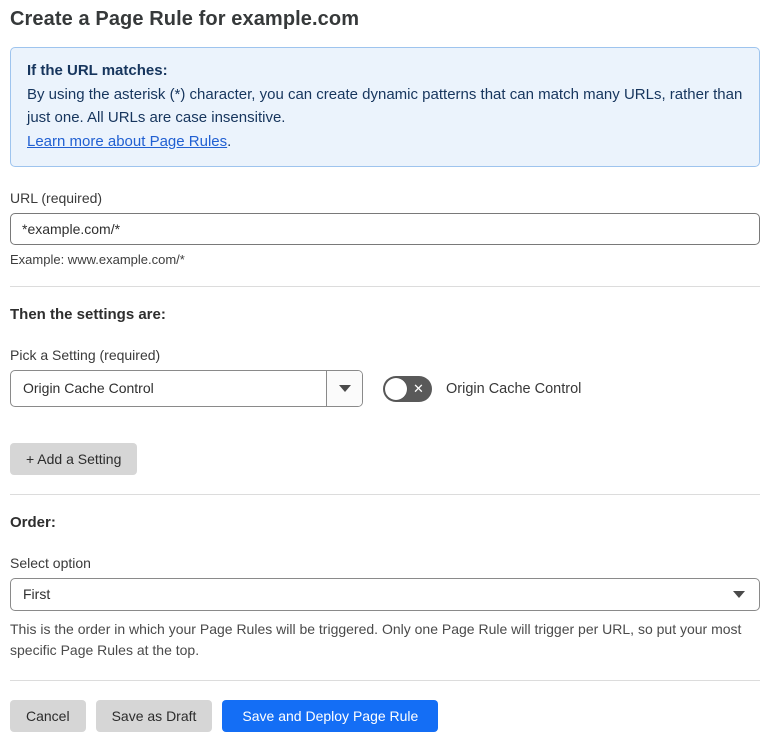  Describe the element at coordinates (88, 314) in the screenshot. I see `settings-heading: Then the settings are:` at that location.